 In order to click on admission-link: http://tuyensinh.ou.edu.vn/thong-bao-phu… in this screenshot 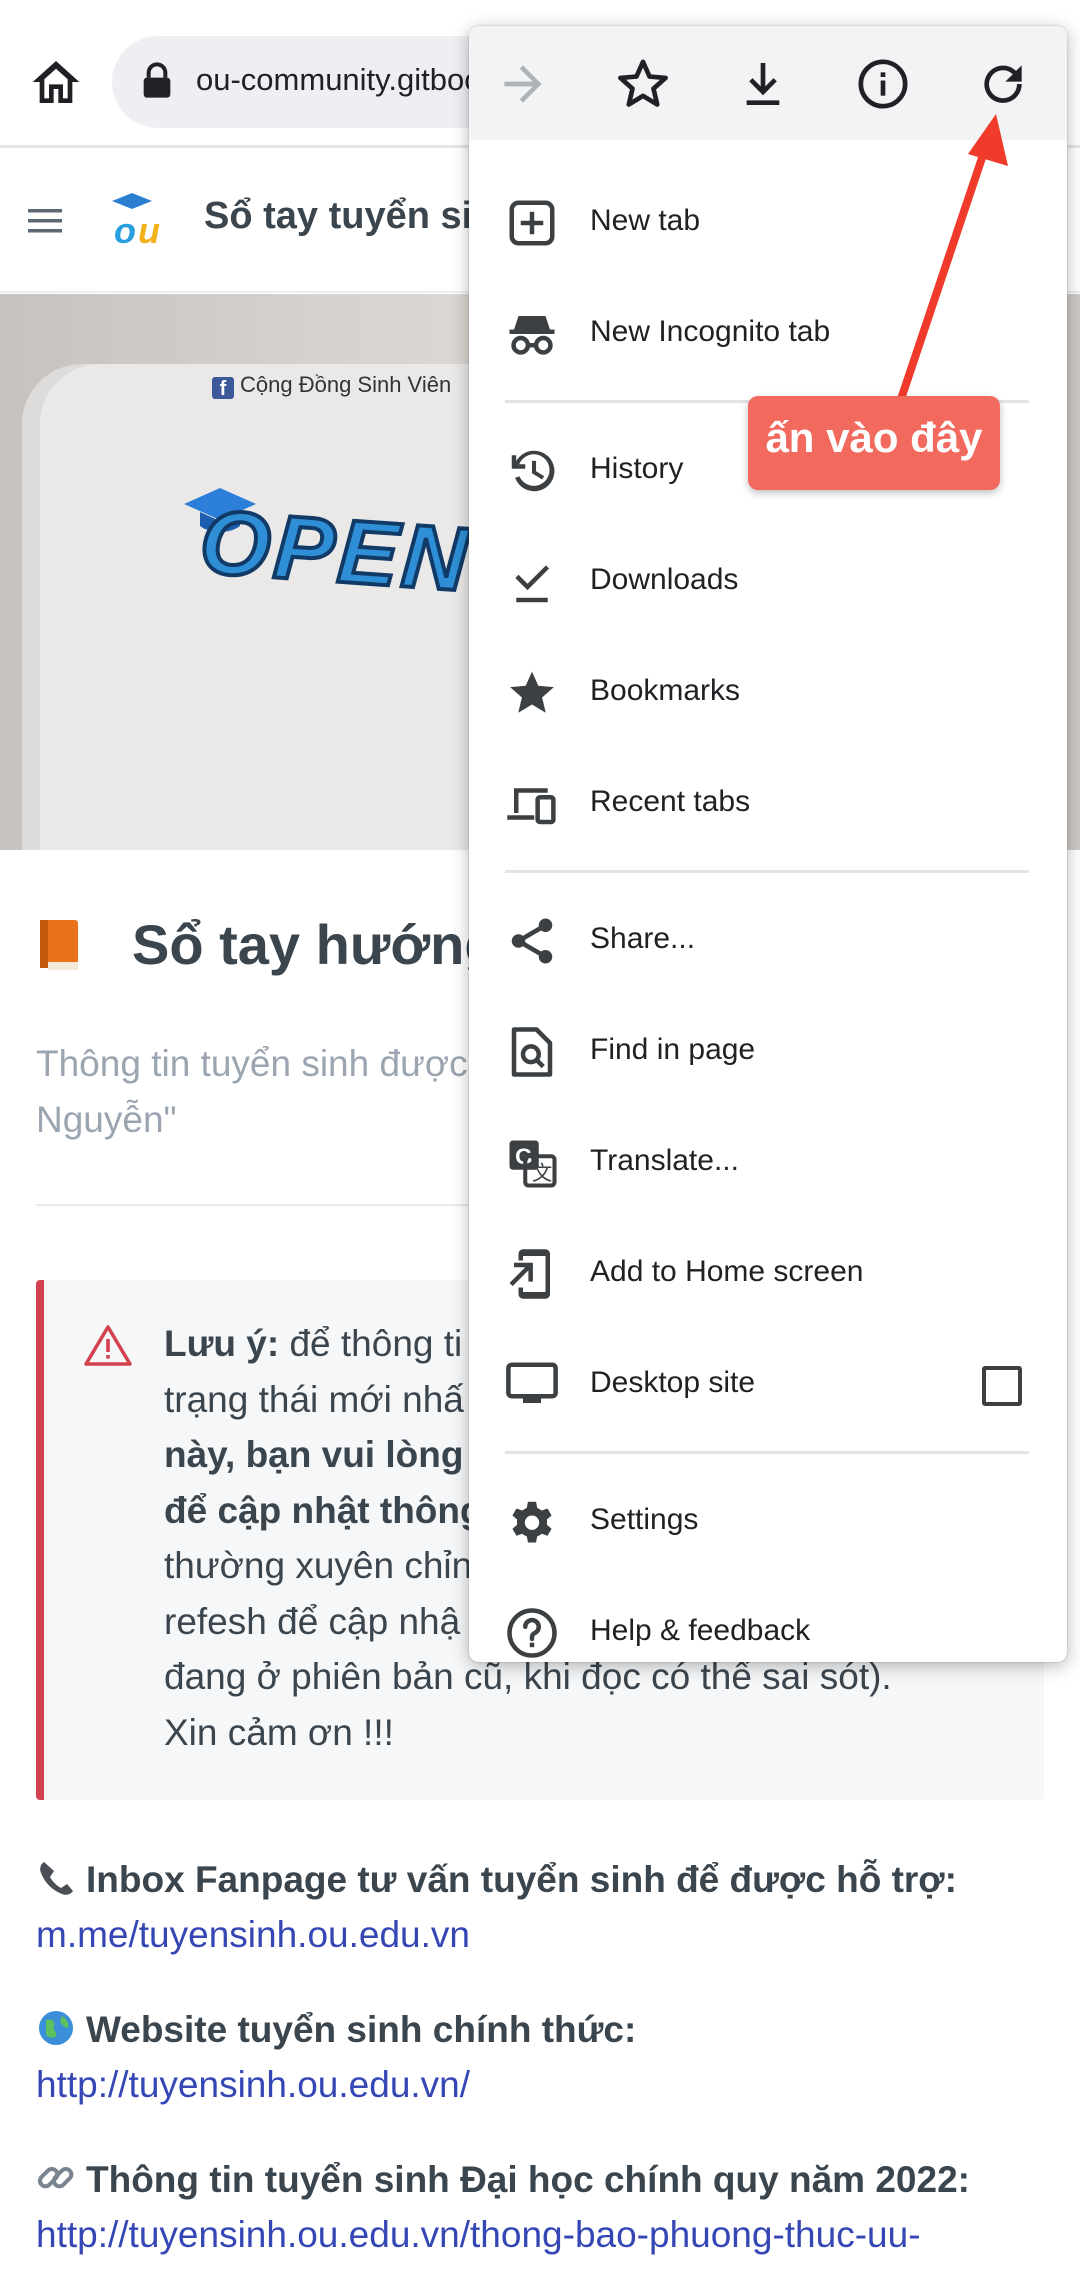, I will do `click(541, 2234)`.